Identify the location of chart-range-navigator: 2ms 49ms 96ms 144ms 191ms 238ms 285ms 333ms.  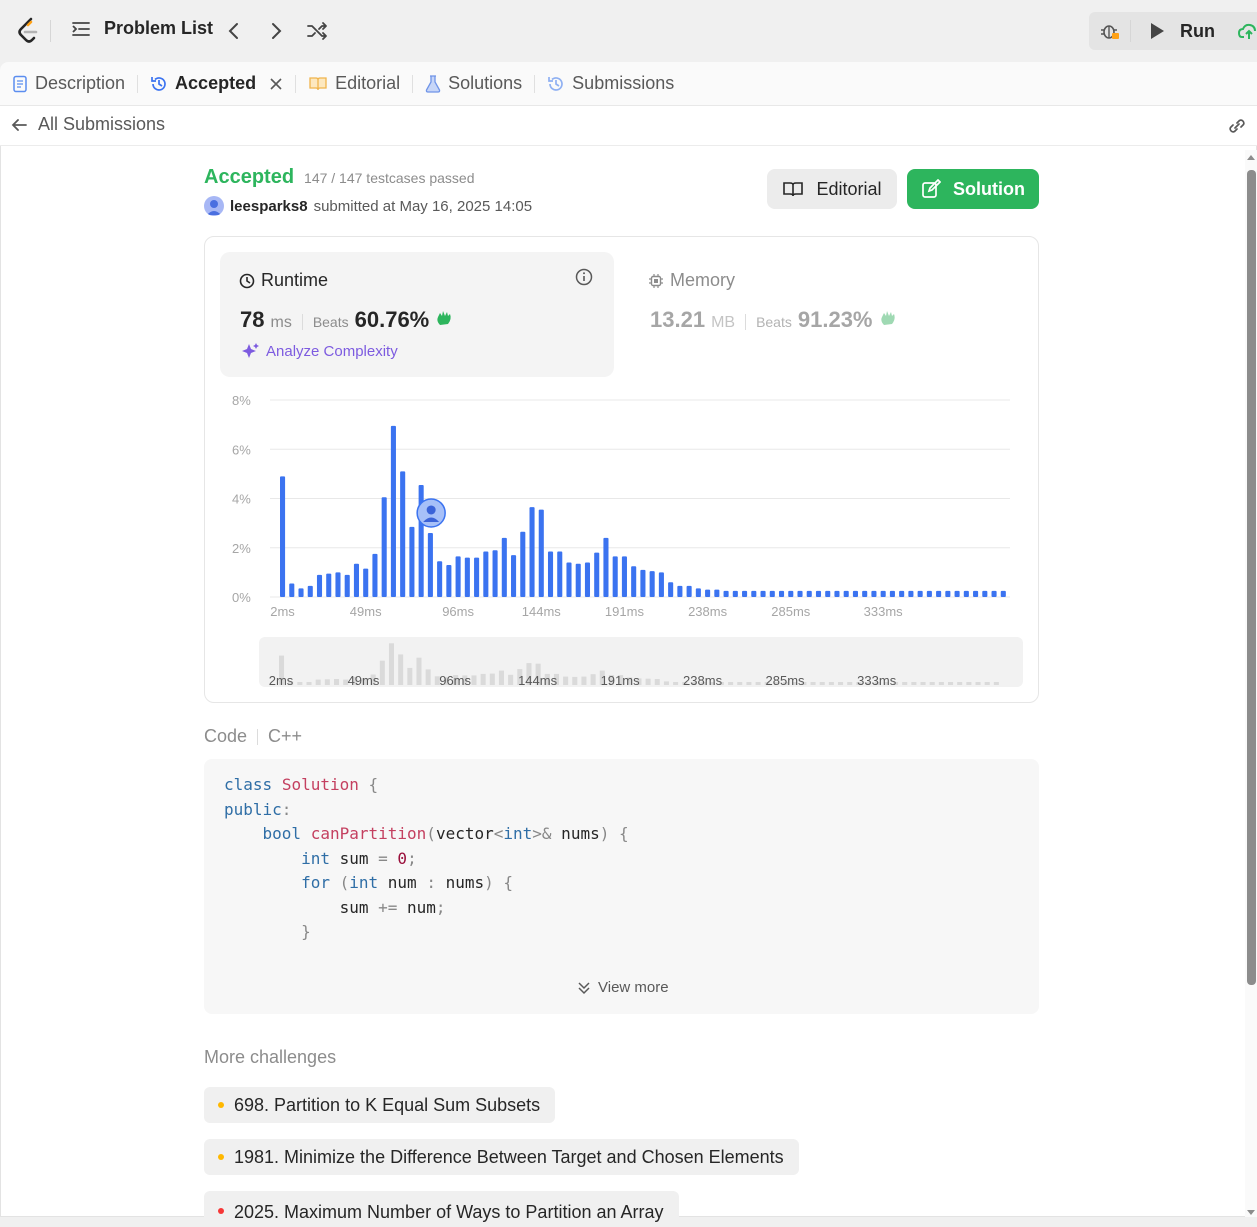
(641, 662).